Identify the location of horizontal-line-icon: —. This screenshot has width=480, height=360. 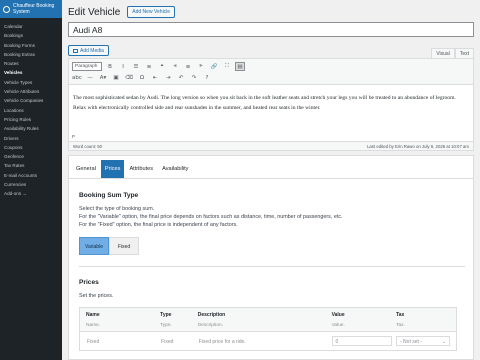
(90, 77).